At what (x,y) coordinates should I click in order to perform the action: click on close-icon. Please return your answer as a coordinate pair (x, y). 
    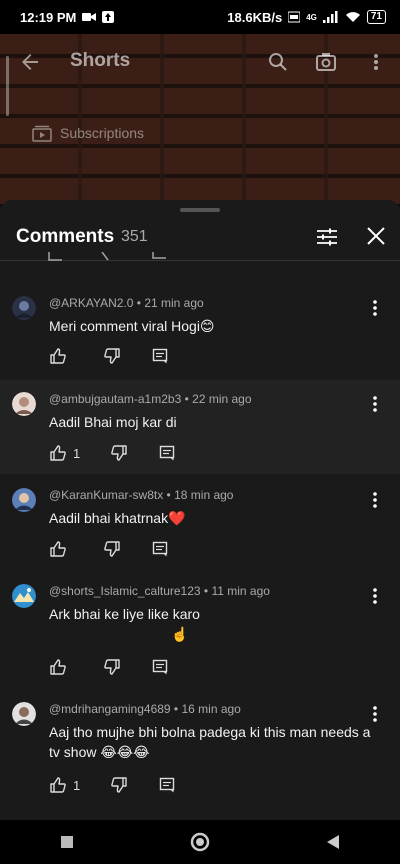
    Looking at the image, I should click on (376, 236).